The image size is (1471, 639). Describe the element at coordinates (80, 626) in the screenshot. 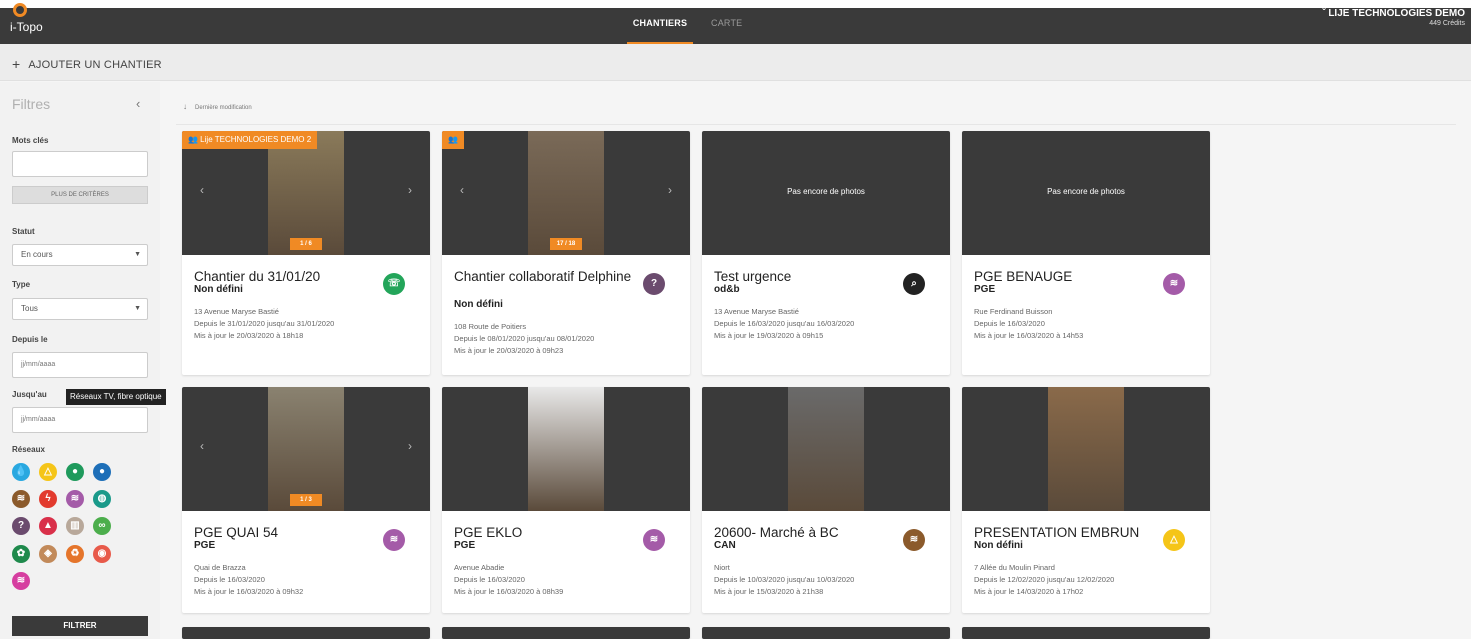

I see `filter-button: FILTRER` at that location.